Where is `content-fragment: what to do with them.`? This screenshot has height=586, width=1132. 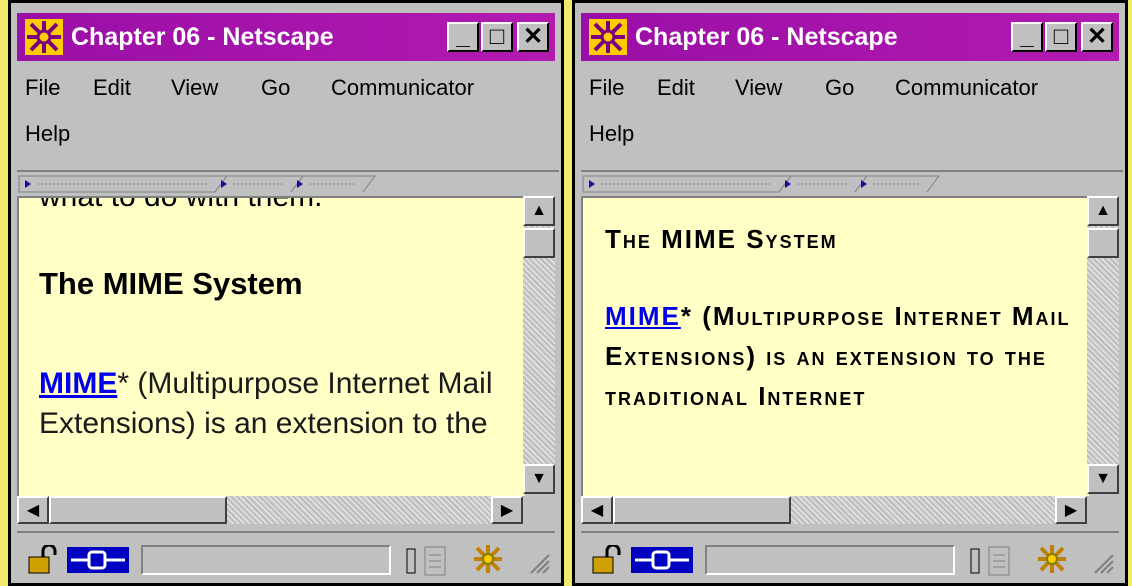 content-fragment: what to do with them. is located at coordinates (181, 204).